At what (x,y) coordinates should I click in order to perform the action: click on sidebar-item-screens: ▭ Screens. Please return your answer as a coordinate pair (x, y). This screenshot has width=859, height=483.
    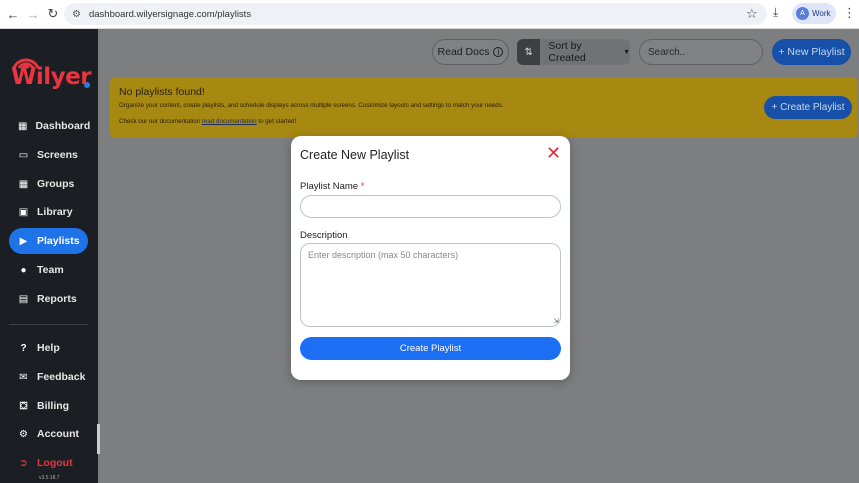
    Looking at the image, I should click on (48, 155).